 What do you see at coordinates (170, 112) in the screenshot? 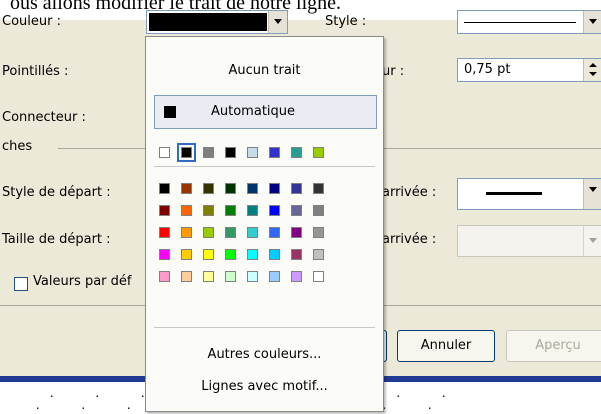
I see `automatic-swatch` at bounding box center [170, 112].